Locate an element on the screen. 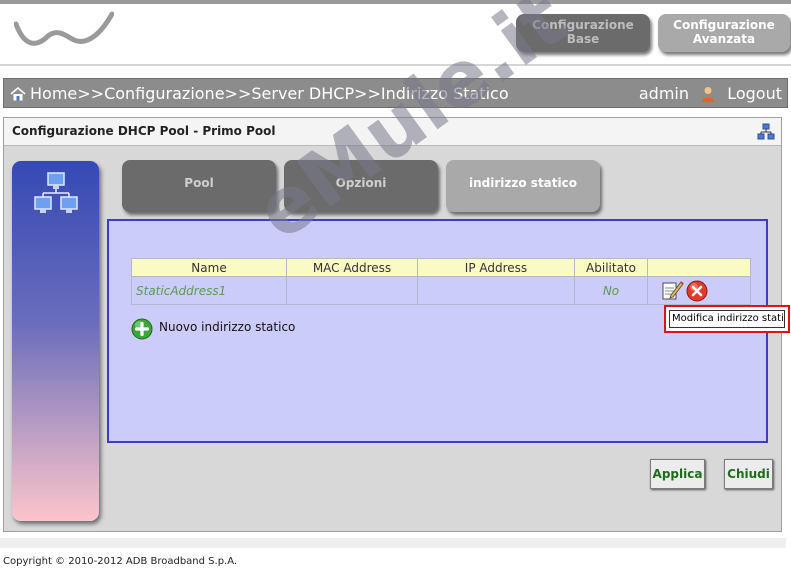 This screenshot has height=574, width=791. edit-tooltip-highlight: Modifica indirizzo statico is located at coordinates (727, 319).